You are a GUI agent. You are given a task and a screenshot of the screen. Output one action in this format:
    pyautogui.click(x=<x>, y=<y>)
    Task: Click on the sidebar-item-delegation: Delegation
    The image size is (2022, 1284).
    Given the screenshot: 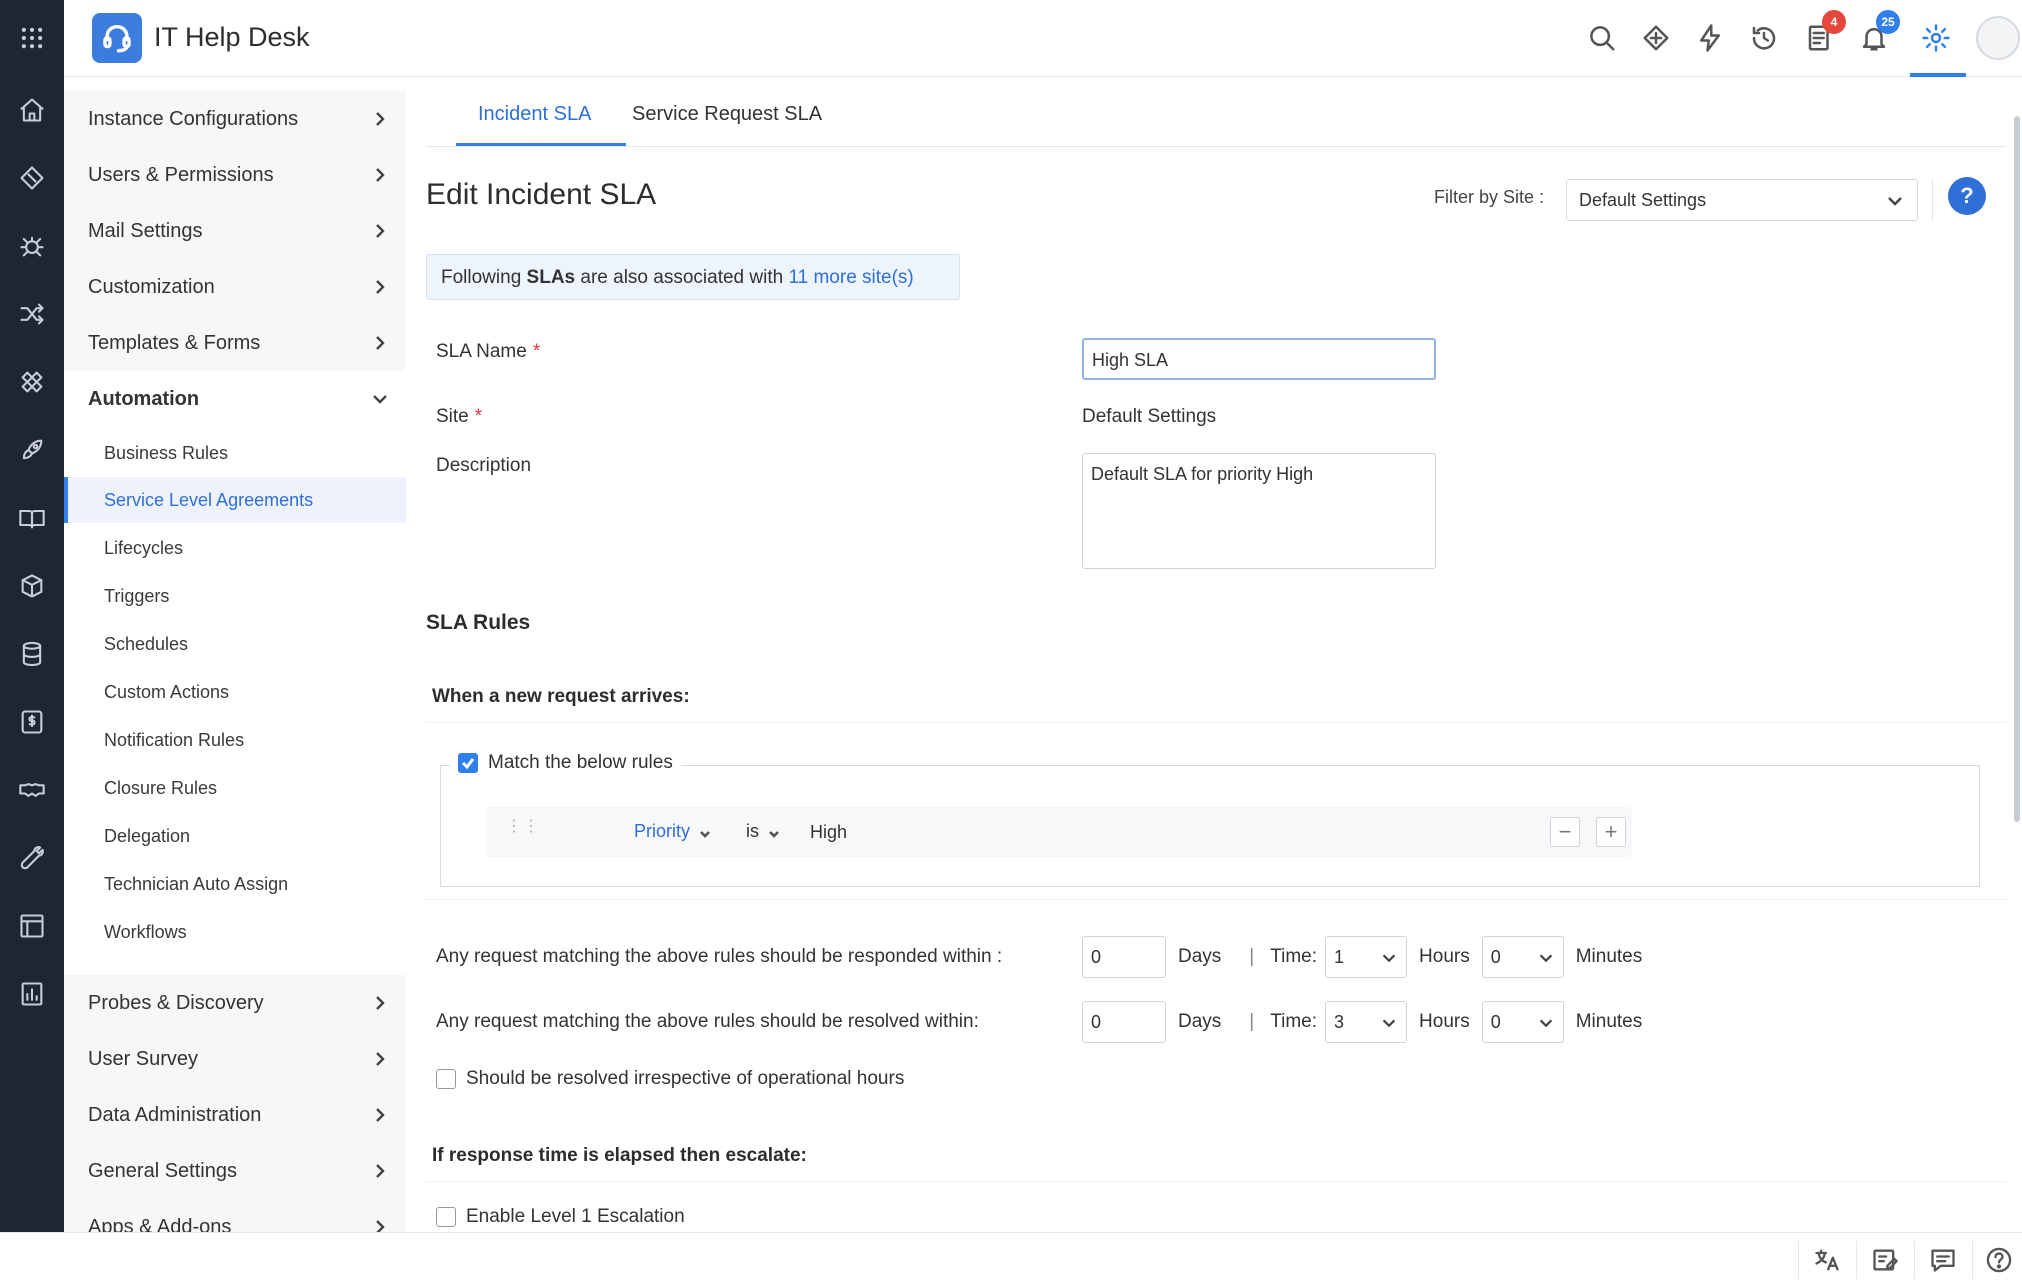 What is the action you would take?
    pyautogui.click(x=235, y=836)
    